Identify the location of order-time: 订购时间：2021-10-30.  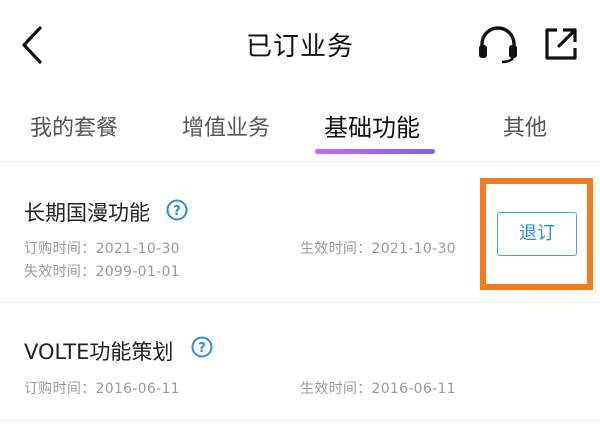
(102, 249).